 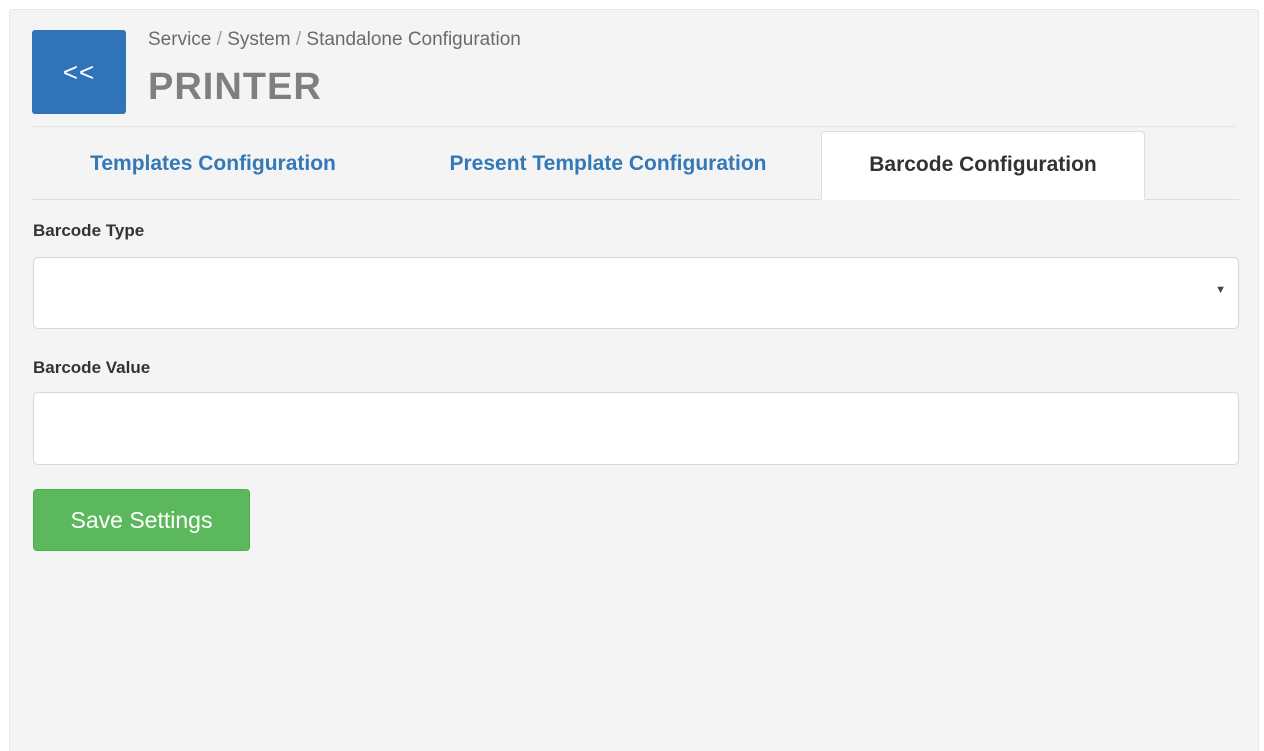 What do you see at coordinates (413, 39) in the screenshot?
I see `breadcrumb-item-standalone-configuration: Standalone Configuration` at bounding box center [413, 39].